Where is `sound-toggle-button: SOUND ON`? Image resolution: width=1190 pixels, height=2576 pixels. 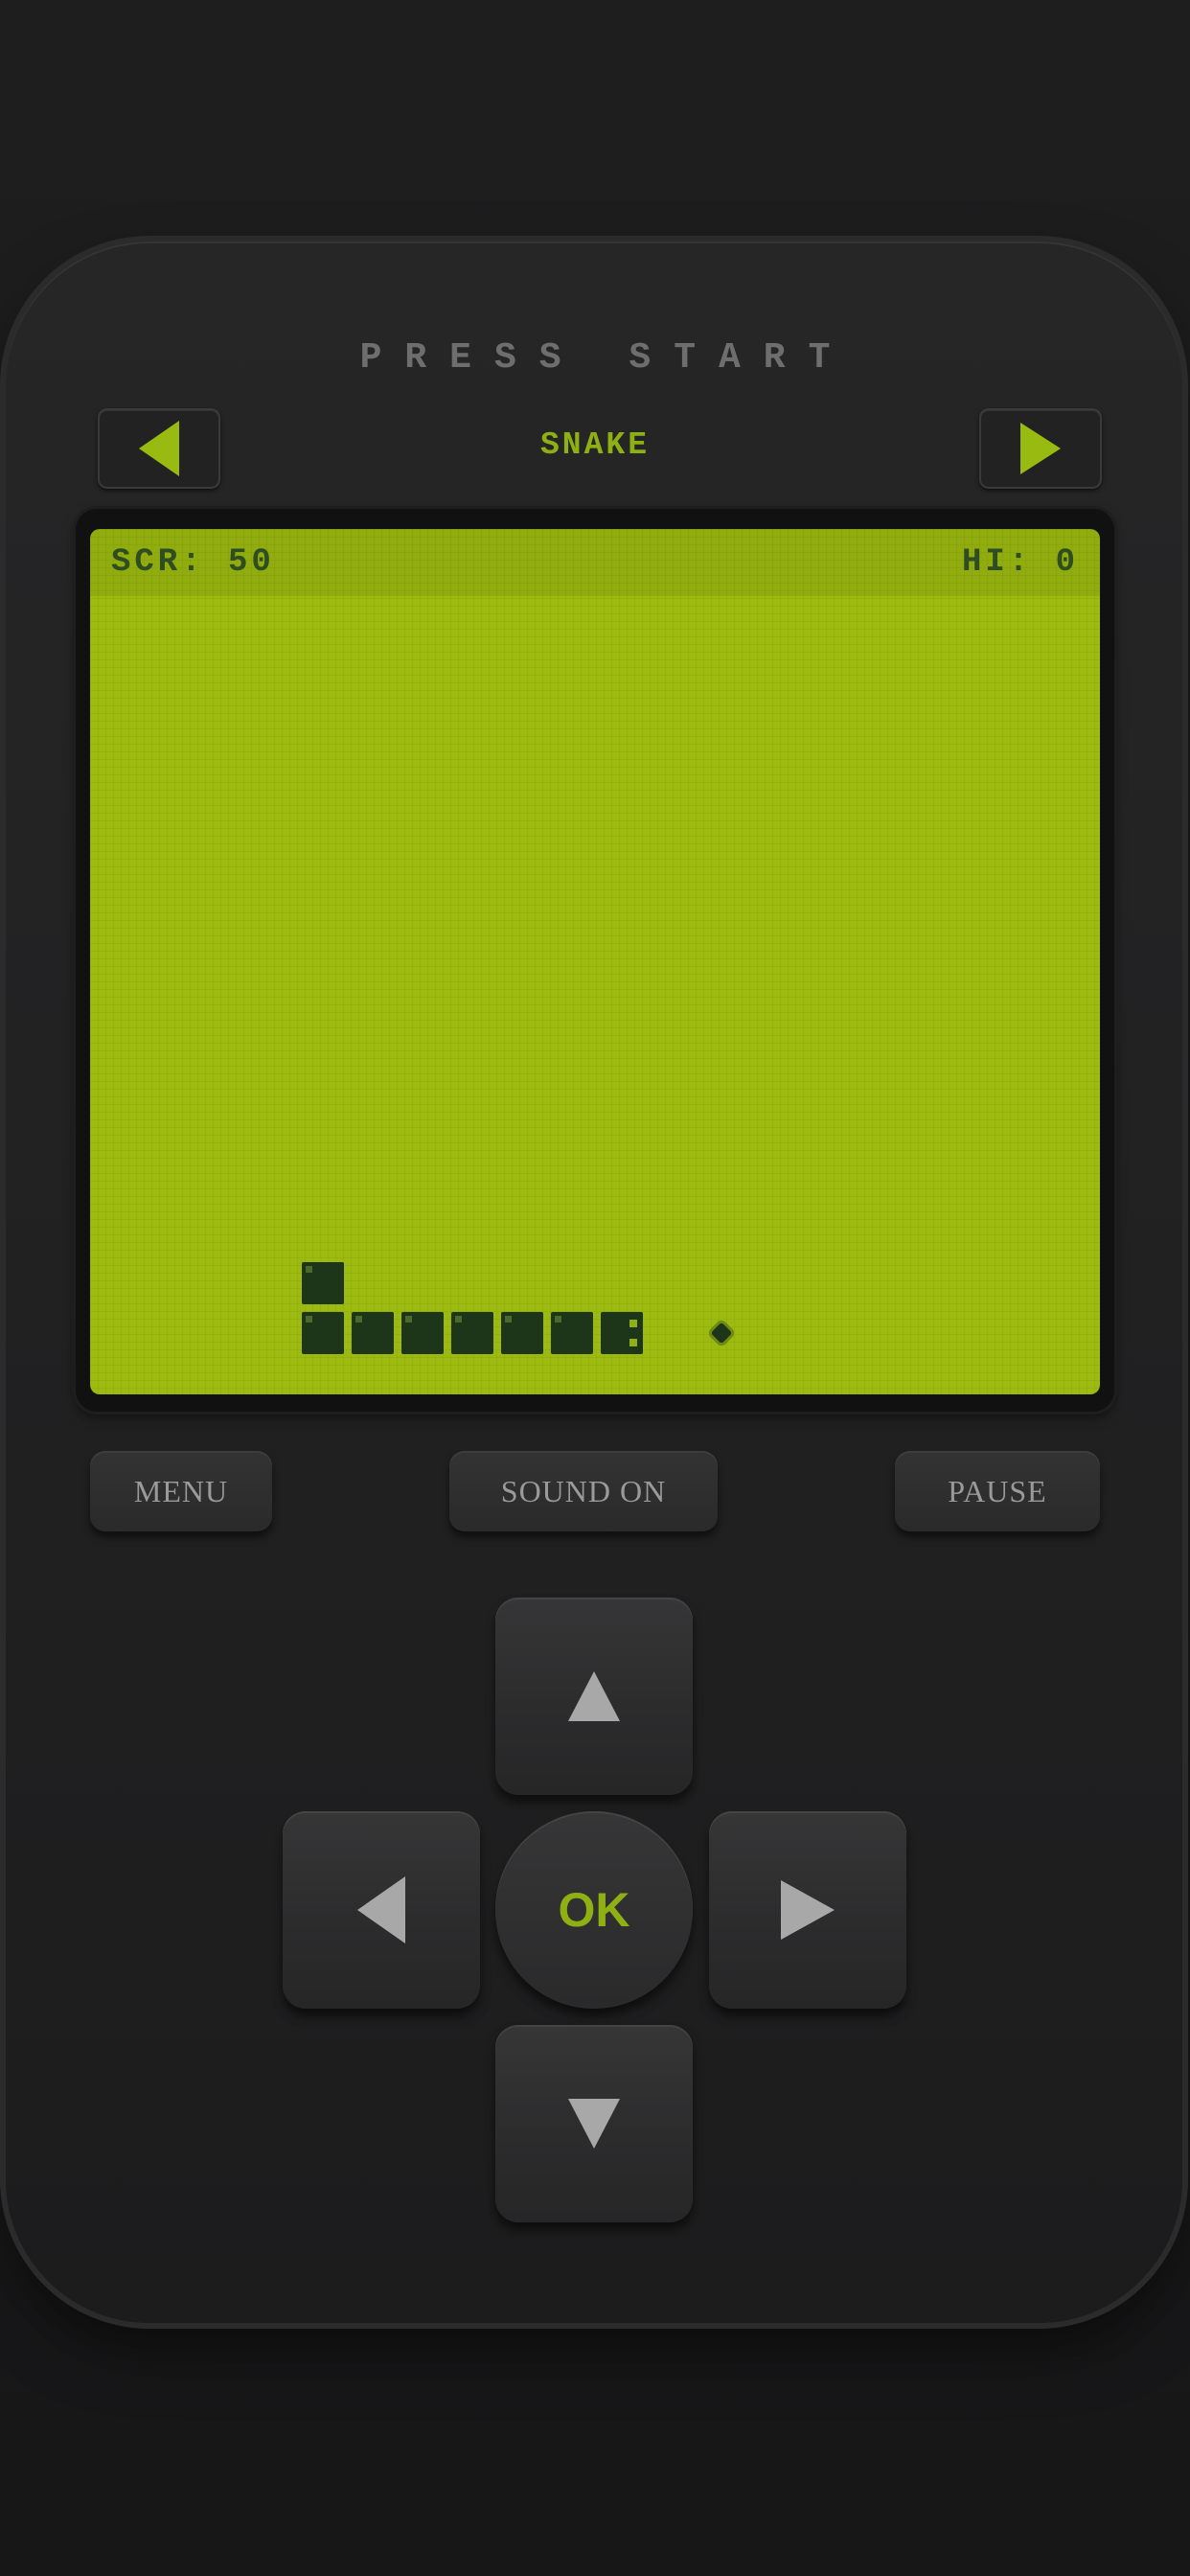
sound-toggle-button: SOUND ON is located at coordinates (584, 1491).